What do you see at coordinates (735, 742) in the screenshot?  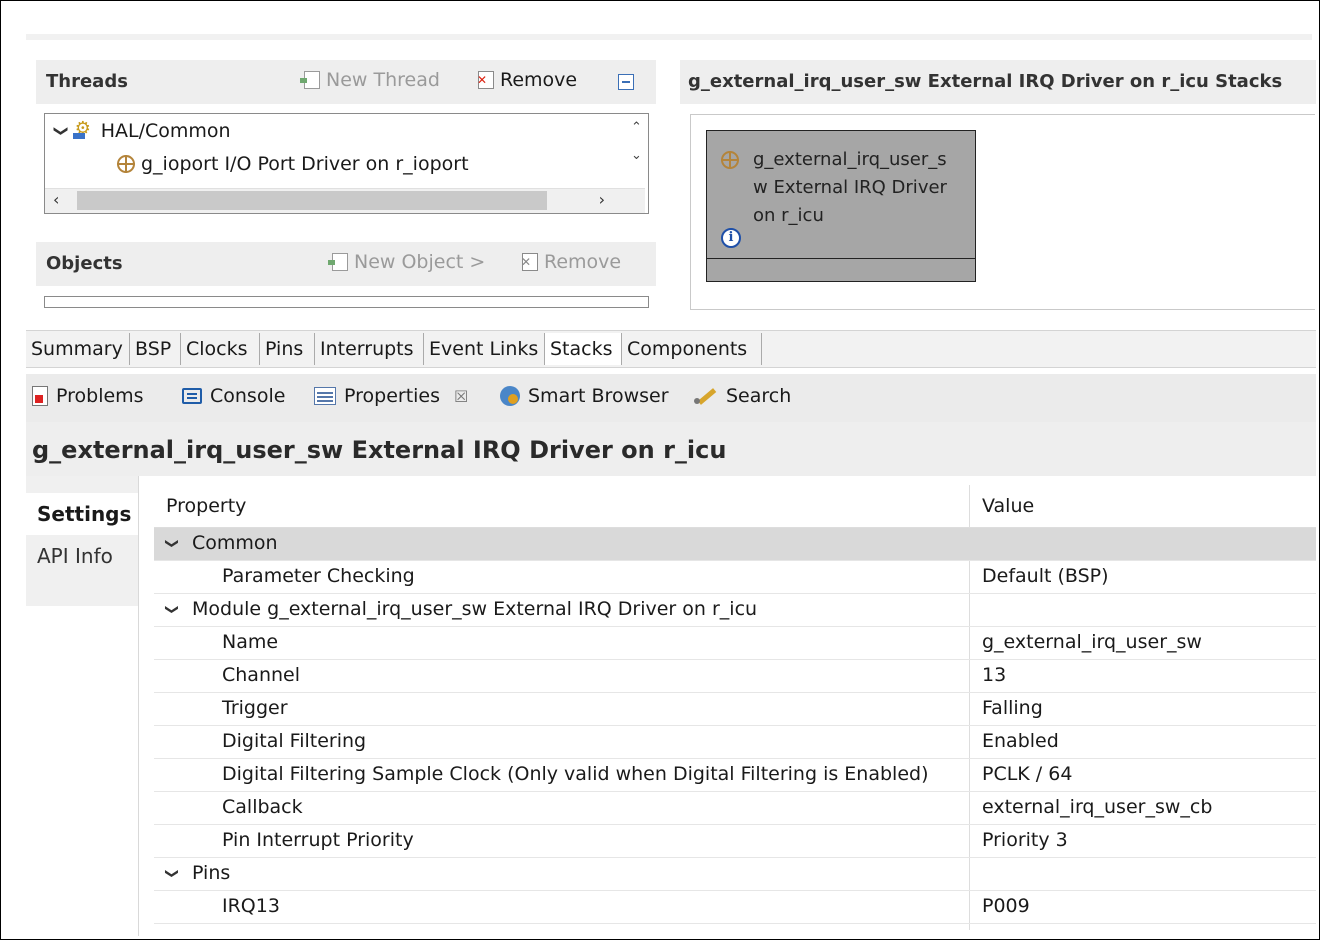 I see `table-row: Digital Filtering Enabled` at bounding box center [735, 742].